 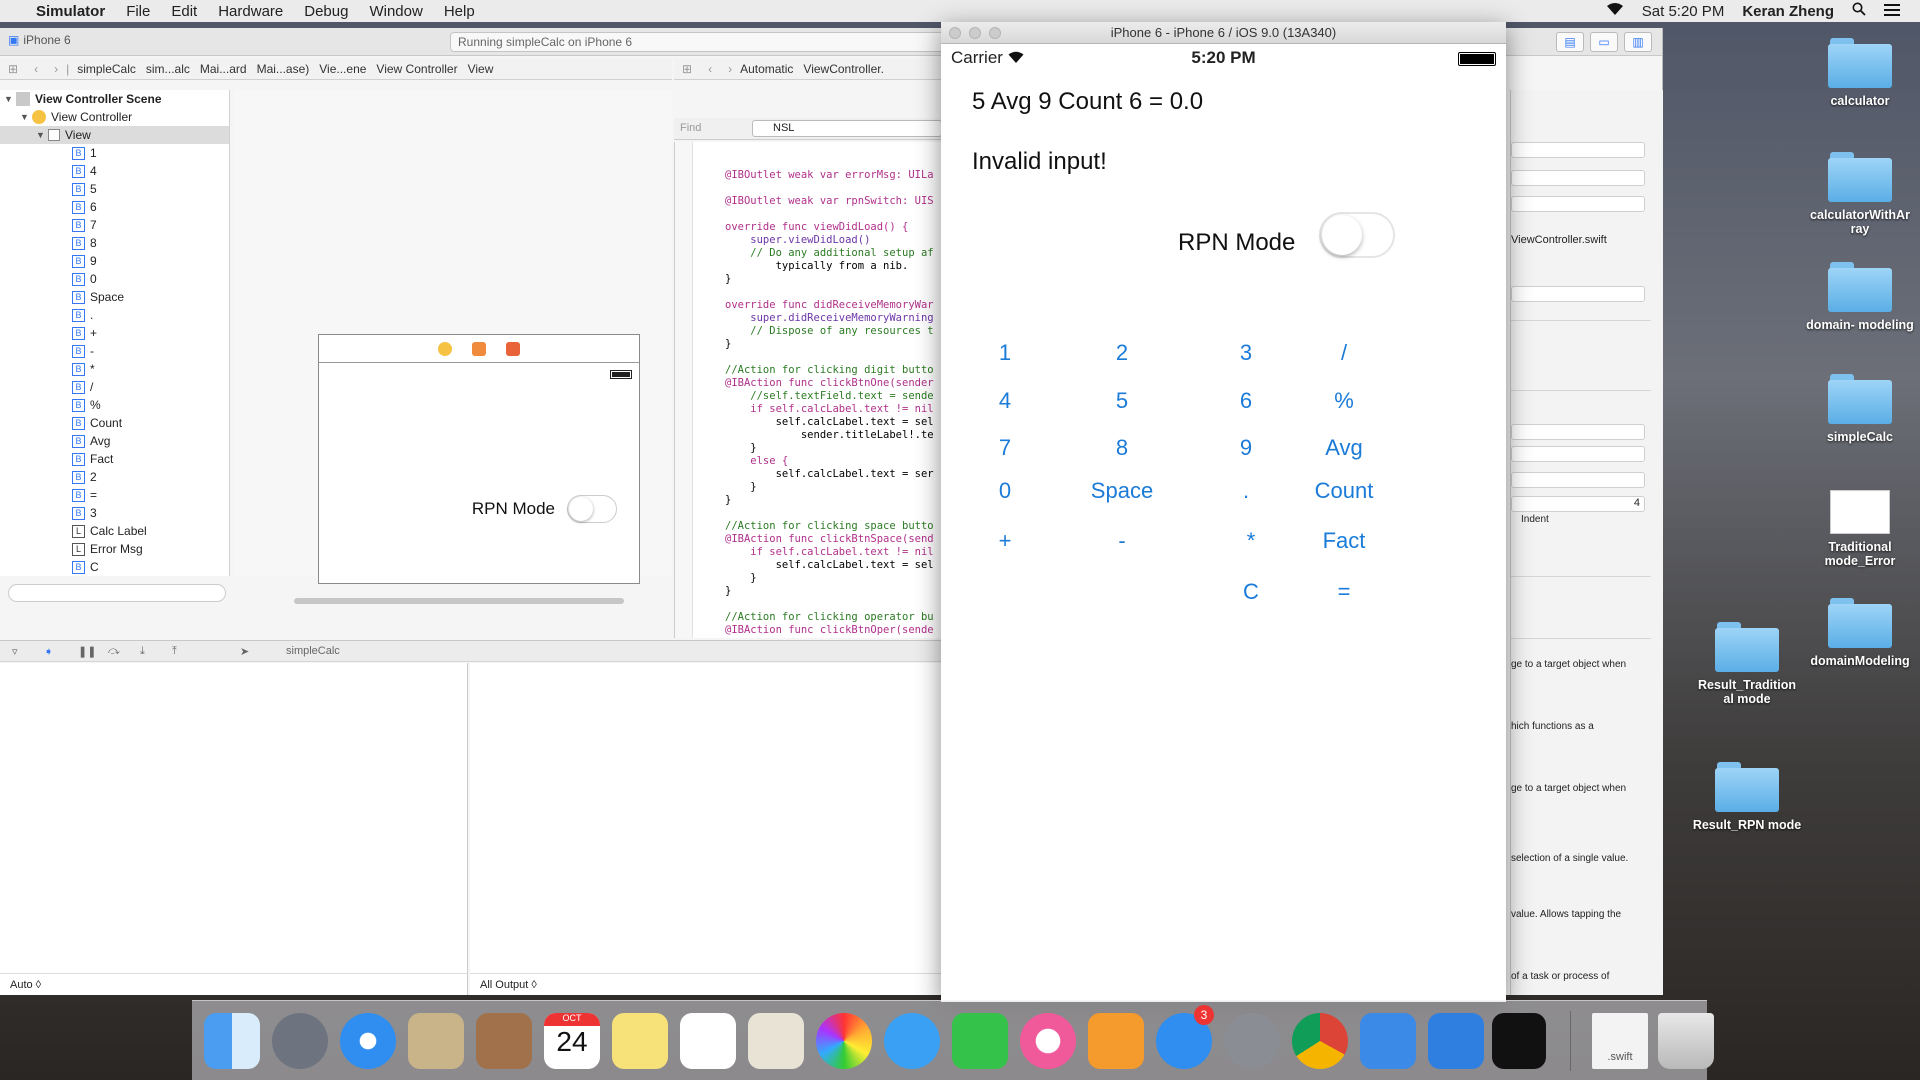 I want to click on outline-row: B%, so click(x=114, y=405).